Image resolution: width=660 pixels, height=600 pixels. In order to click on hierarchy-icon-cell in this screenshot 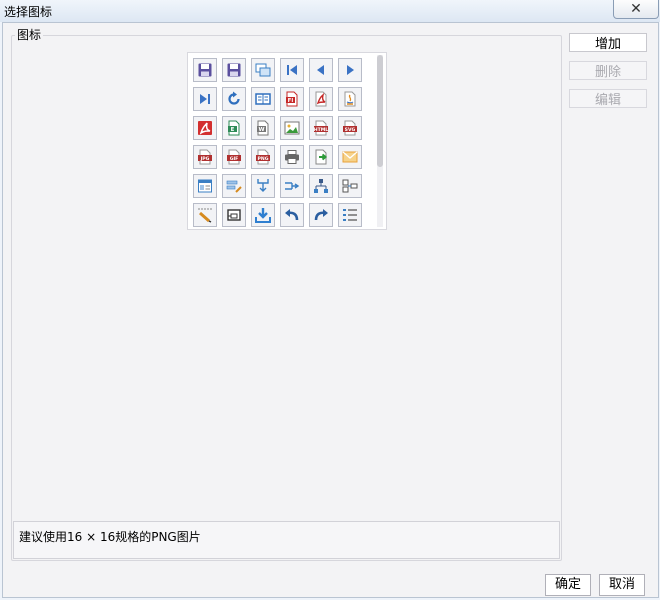, I will do `click(321, 186)`.